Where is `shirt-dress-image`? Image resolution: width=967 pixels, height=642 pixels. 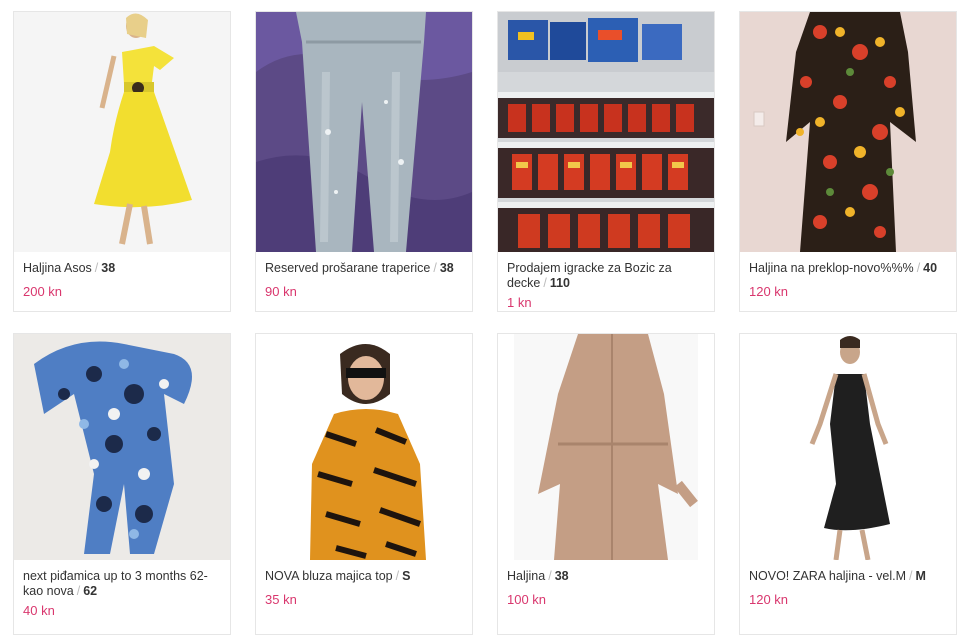 shirt-dress-image is located at coordinates (606, 447).